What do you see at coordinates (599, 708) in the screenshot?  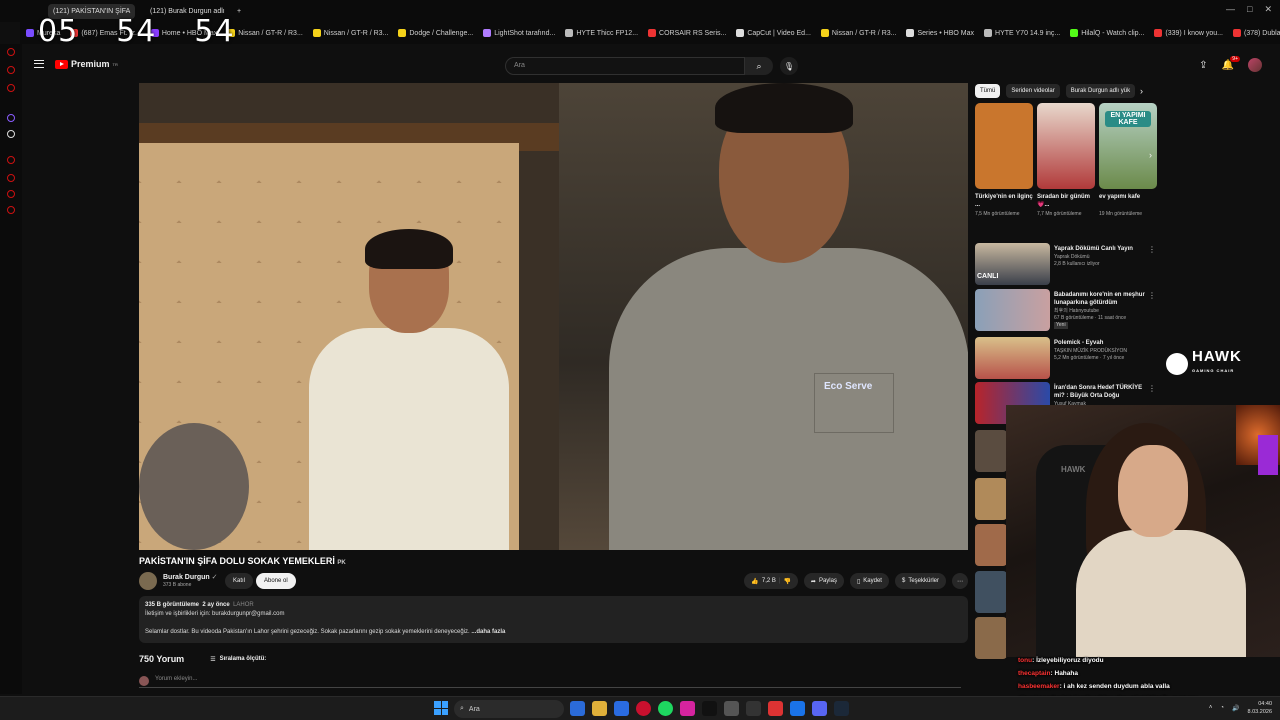 I see `folder-icon` at bounding box center [599, 708].